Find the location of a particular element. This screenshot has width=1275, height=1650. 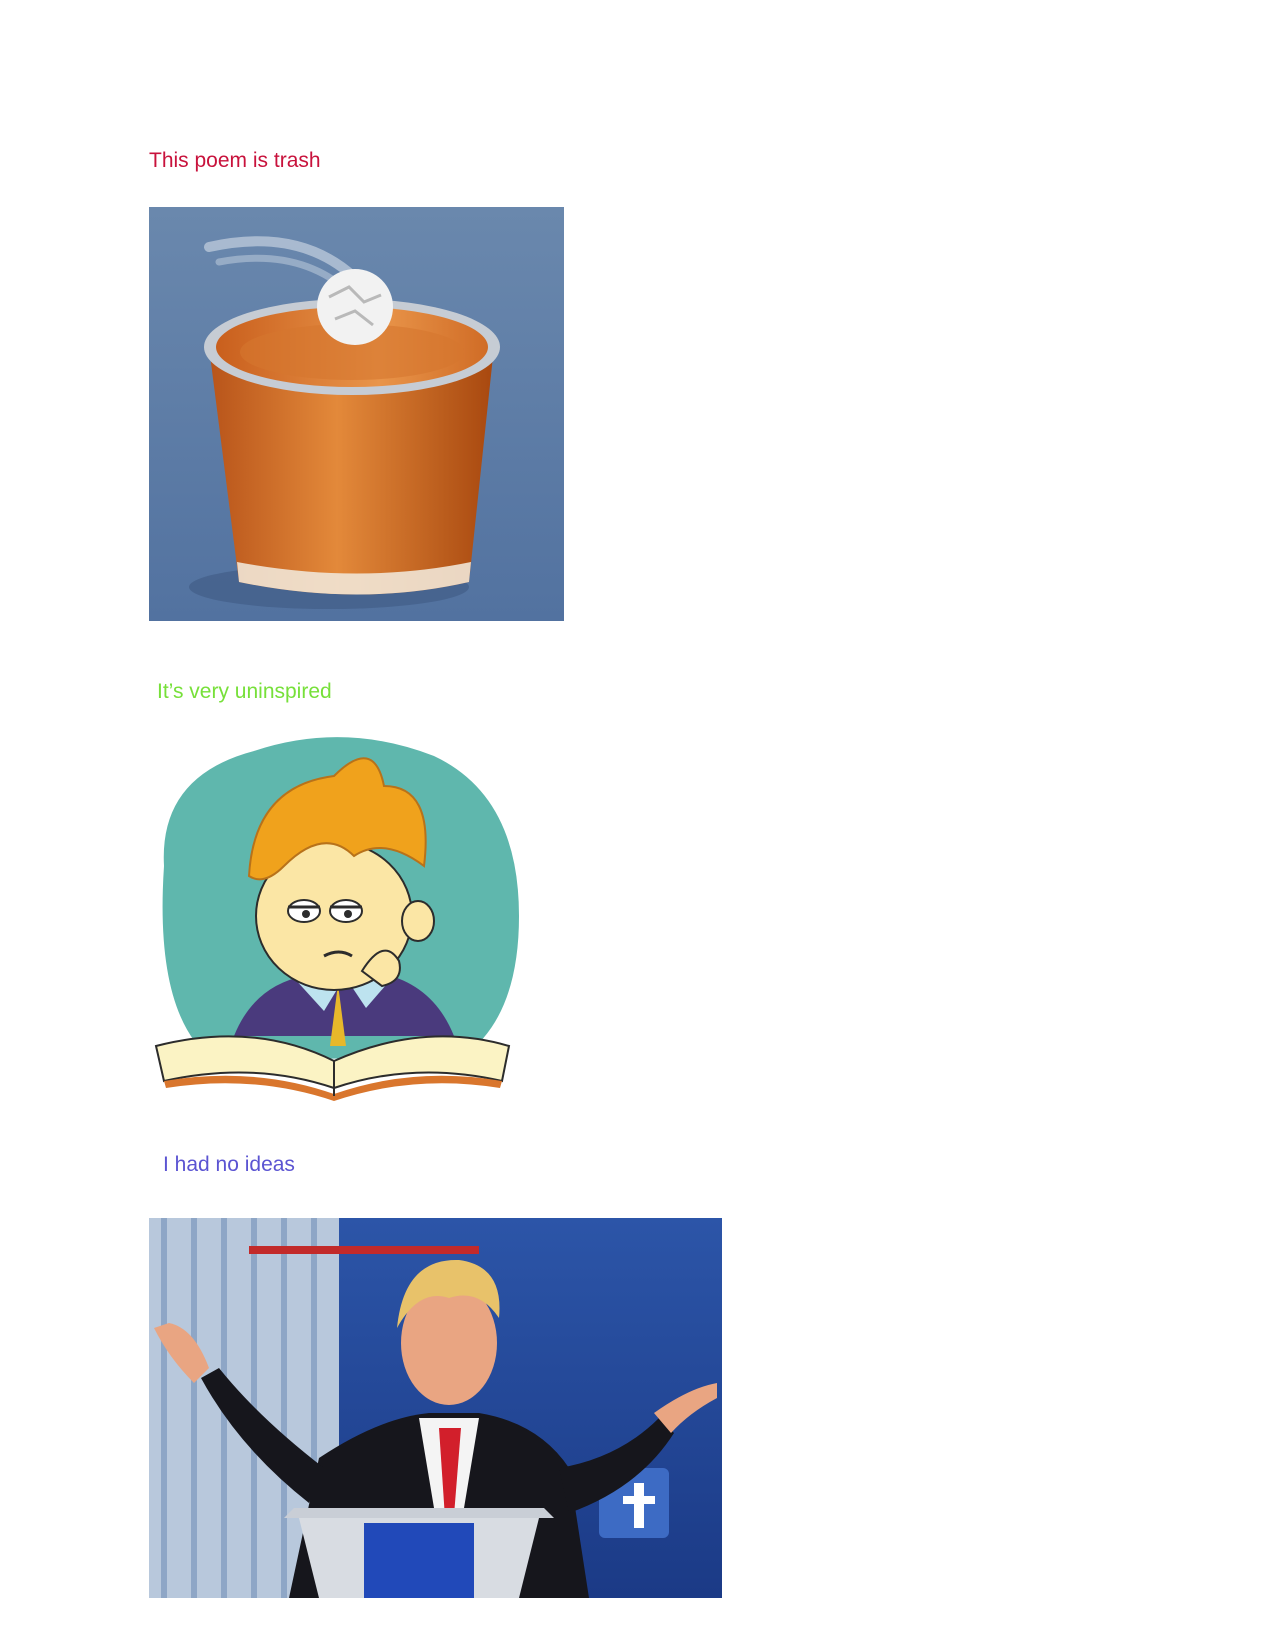

caption-its-very-uninspired: It’s very uninspired is located at coordinates (244, 691).